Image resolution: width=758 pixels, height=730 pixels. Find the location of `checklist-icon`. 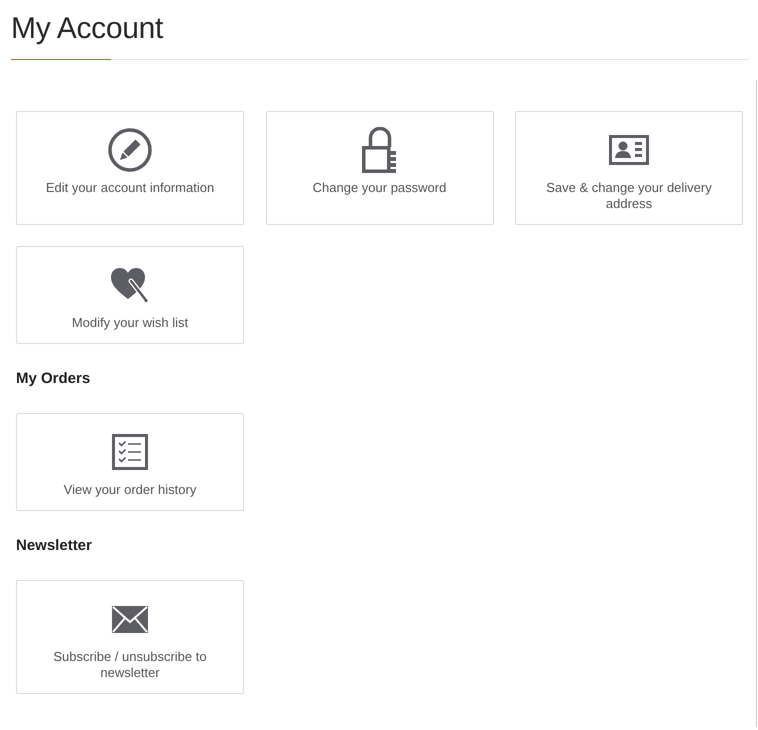

checklist-icon is located at coordinates (130, 452).